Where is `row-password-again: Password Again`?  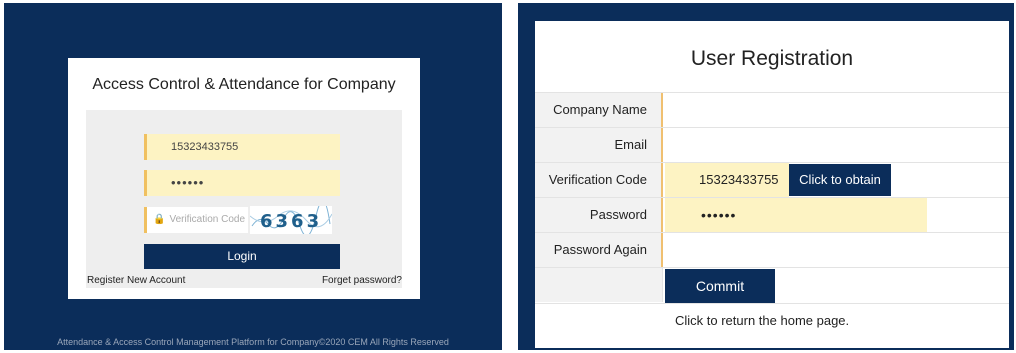
row-password-again: Password Again is located at coordinates (772, 249).